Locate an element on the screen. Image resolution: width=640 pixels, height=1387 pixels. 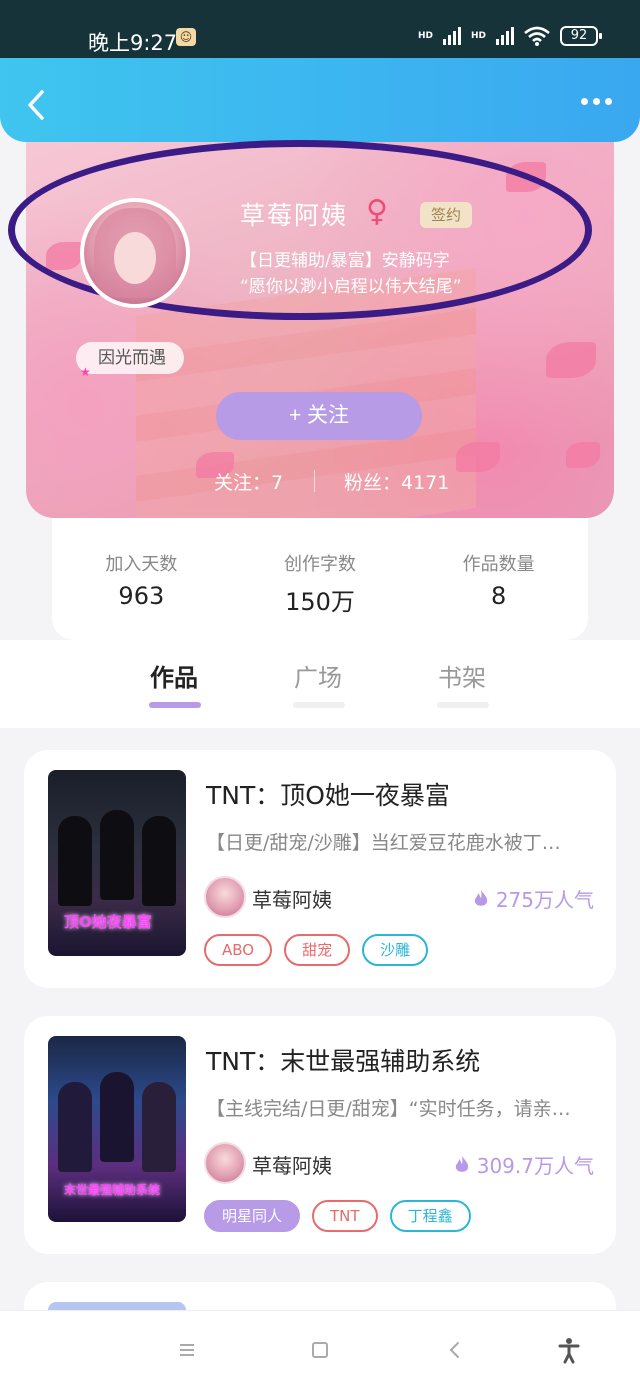
user-avatar is located at coordinates (135, 253).